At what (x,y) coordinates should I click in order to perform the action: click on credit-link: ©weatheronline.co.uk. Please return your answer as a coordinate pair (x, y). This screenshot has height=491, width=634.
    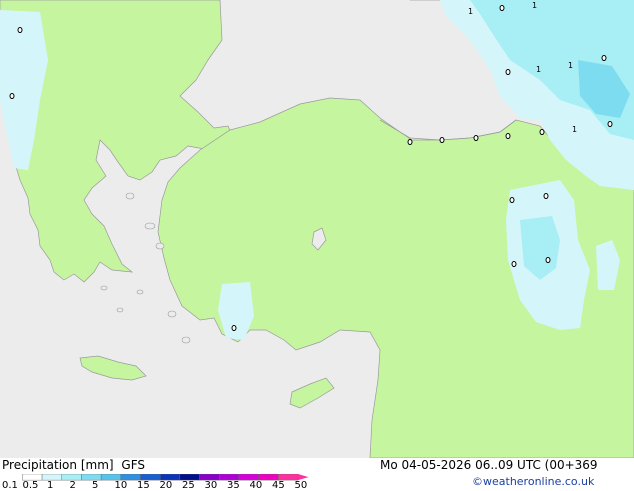
    Looking at the image, I should click on (533, 482).